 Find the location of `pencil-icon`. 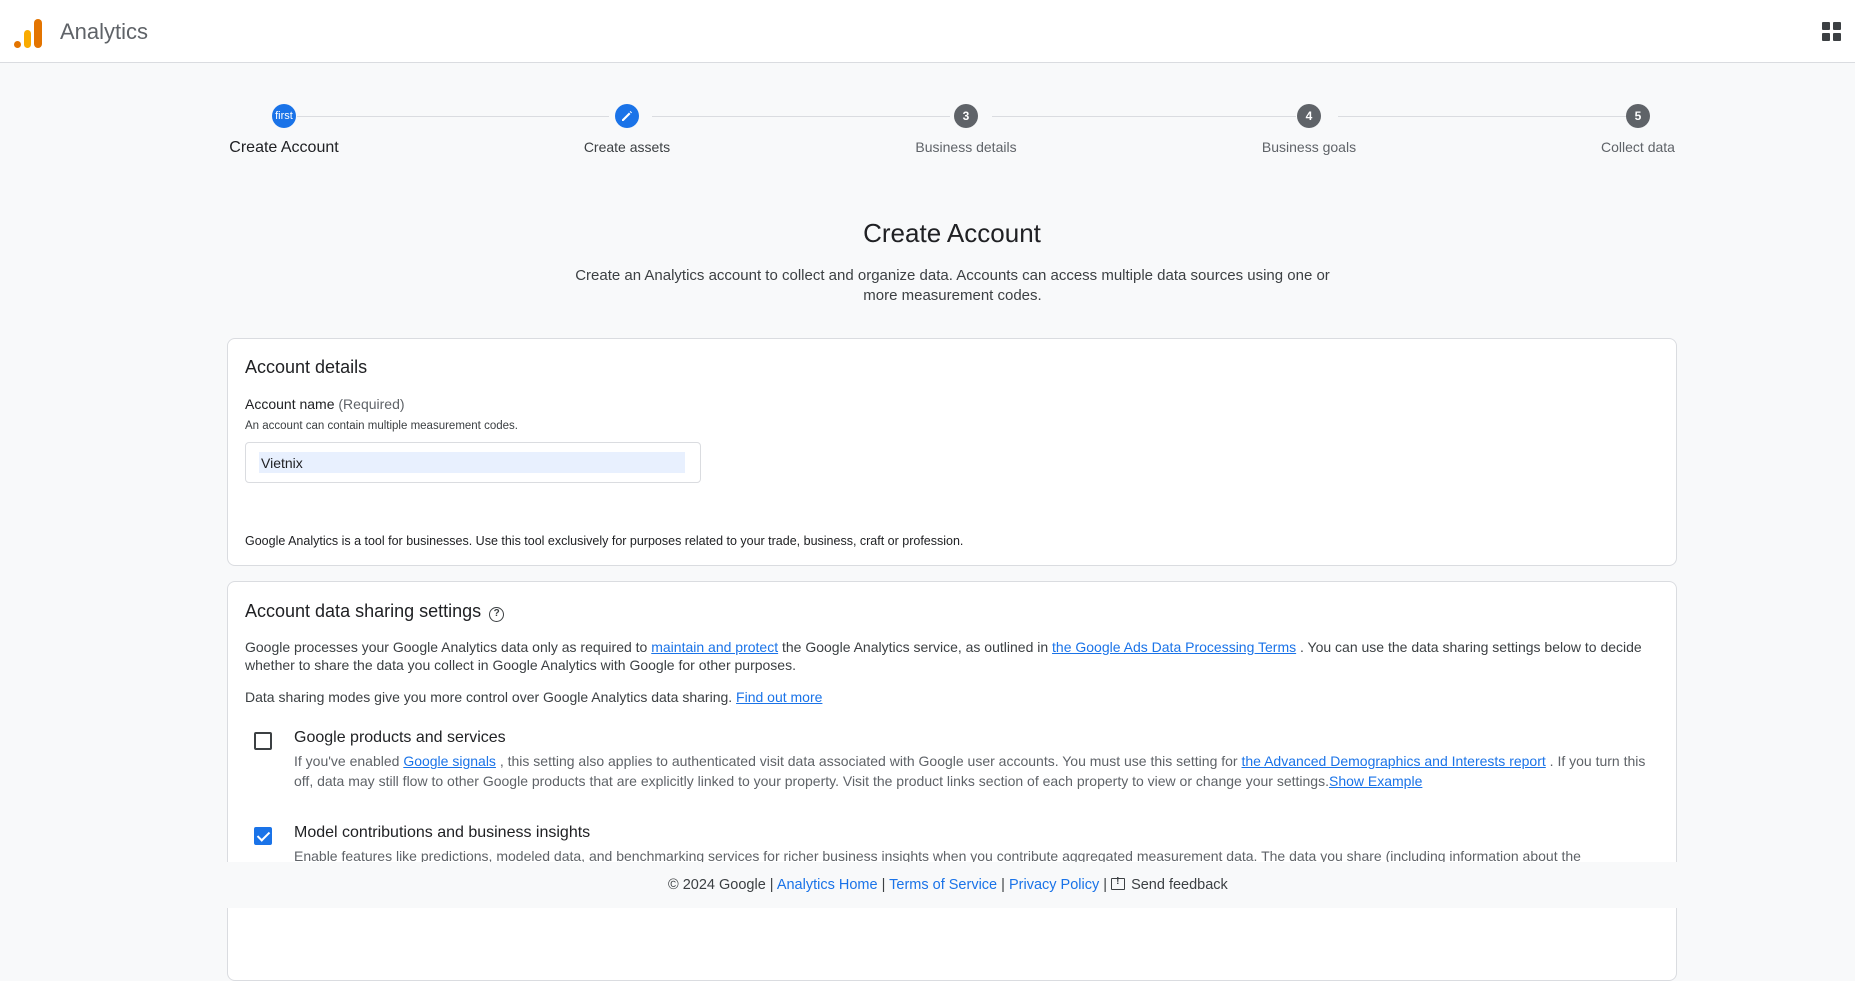

pencil-icon is located at coordinates (627, 116).